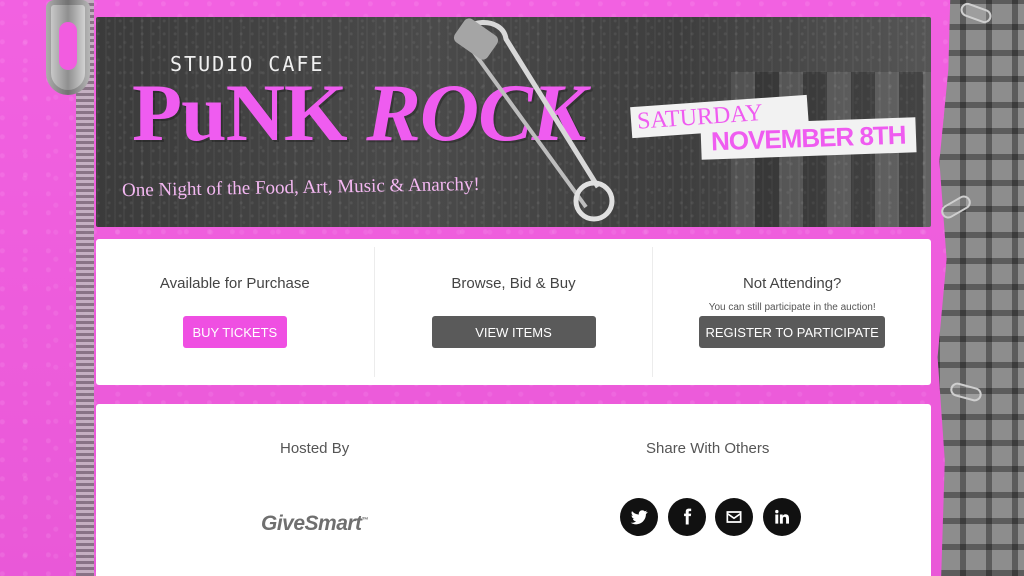  What do you see at coordinates (980, 288) in the screenshot?
I see `plaid-fabric-decoration` at bounding box center [980, 288].